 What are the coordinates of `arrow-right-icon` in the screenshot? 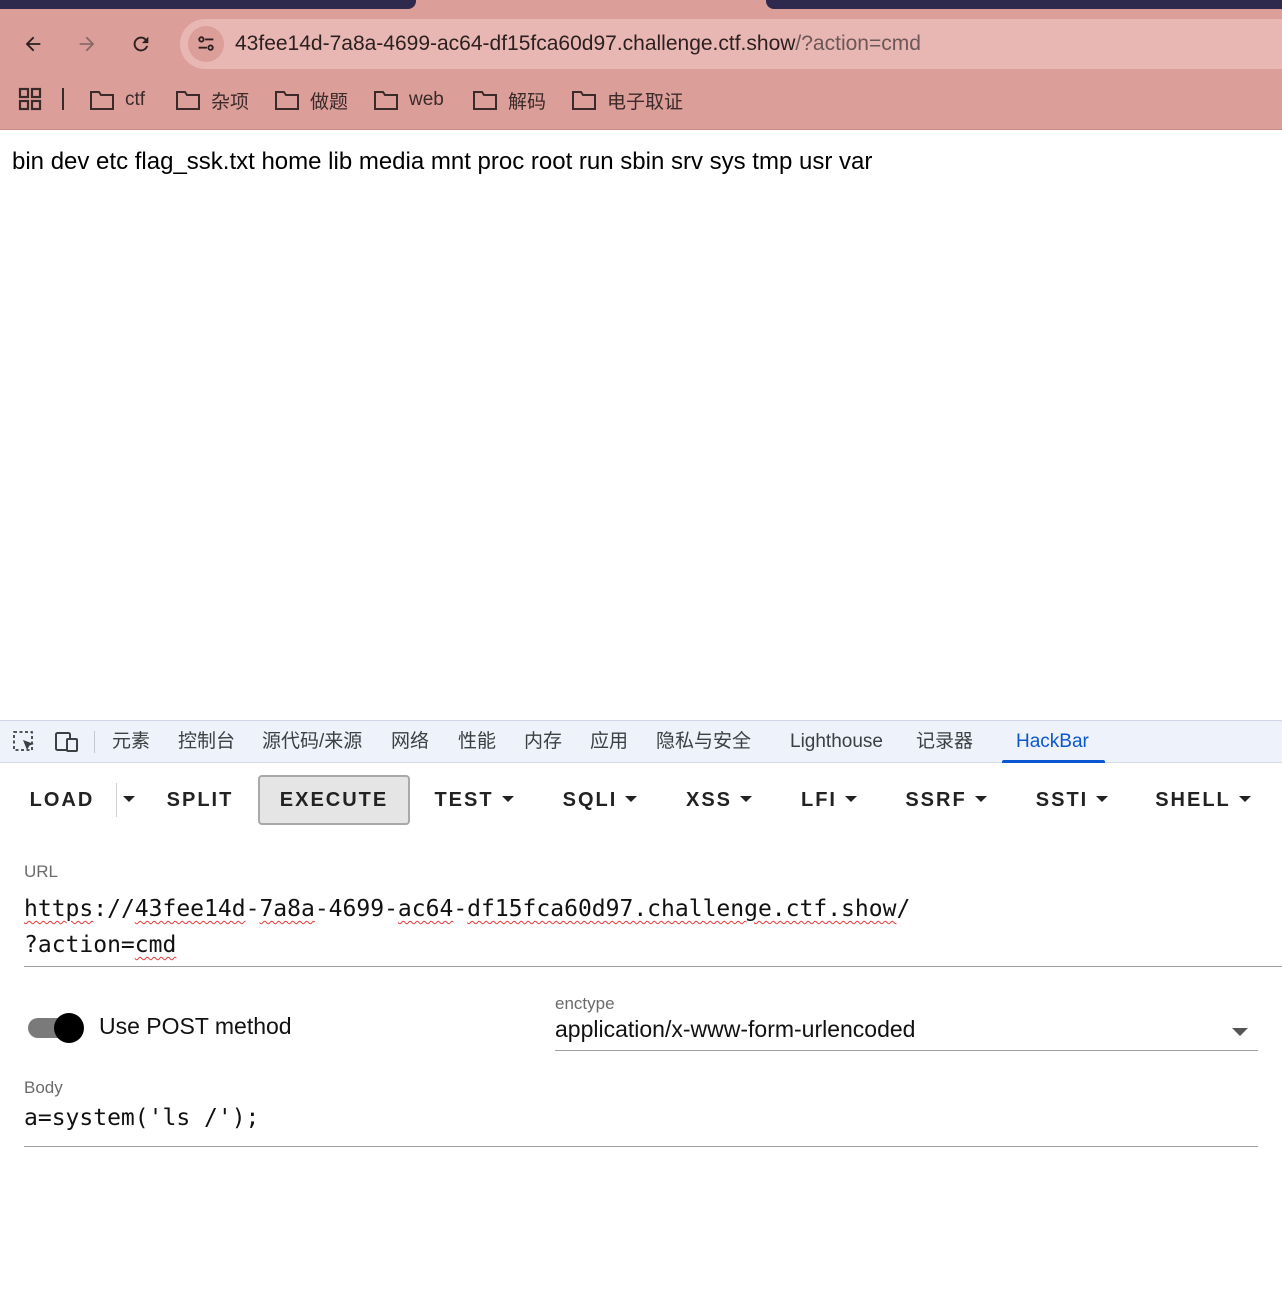 It's located at (87, 44).